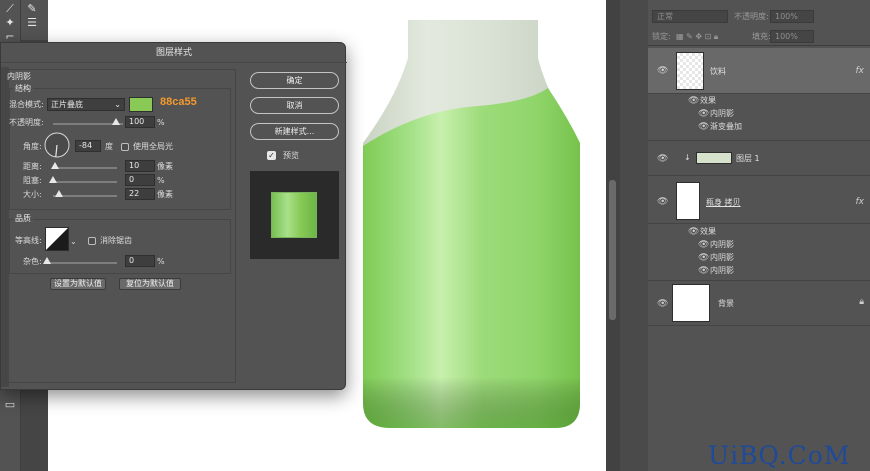 This screenshot has width=870, height=471. What do you see at coordinates (141, 104) in the screenshot?
I see `shadow-color-swatch` at bounding box center [141, 104].